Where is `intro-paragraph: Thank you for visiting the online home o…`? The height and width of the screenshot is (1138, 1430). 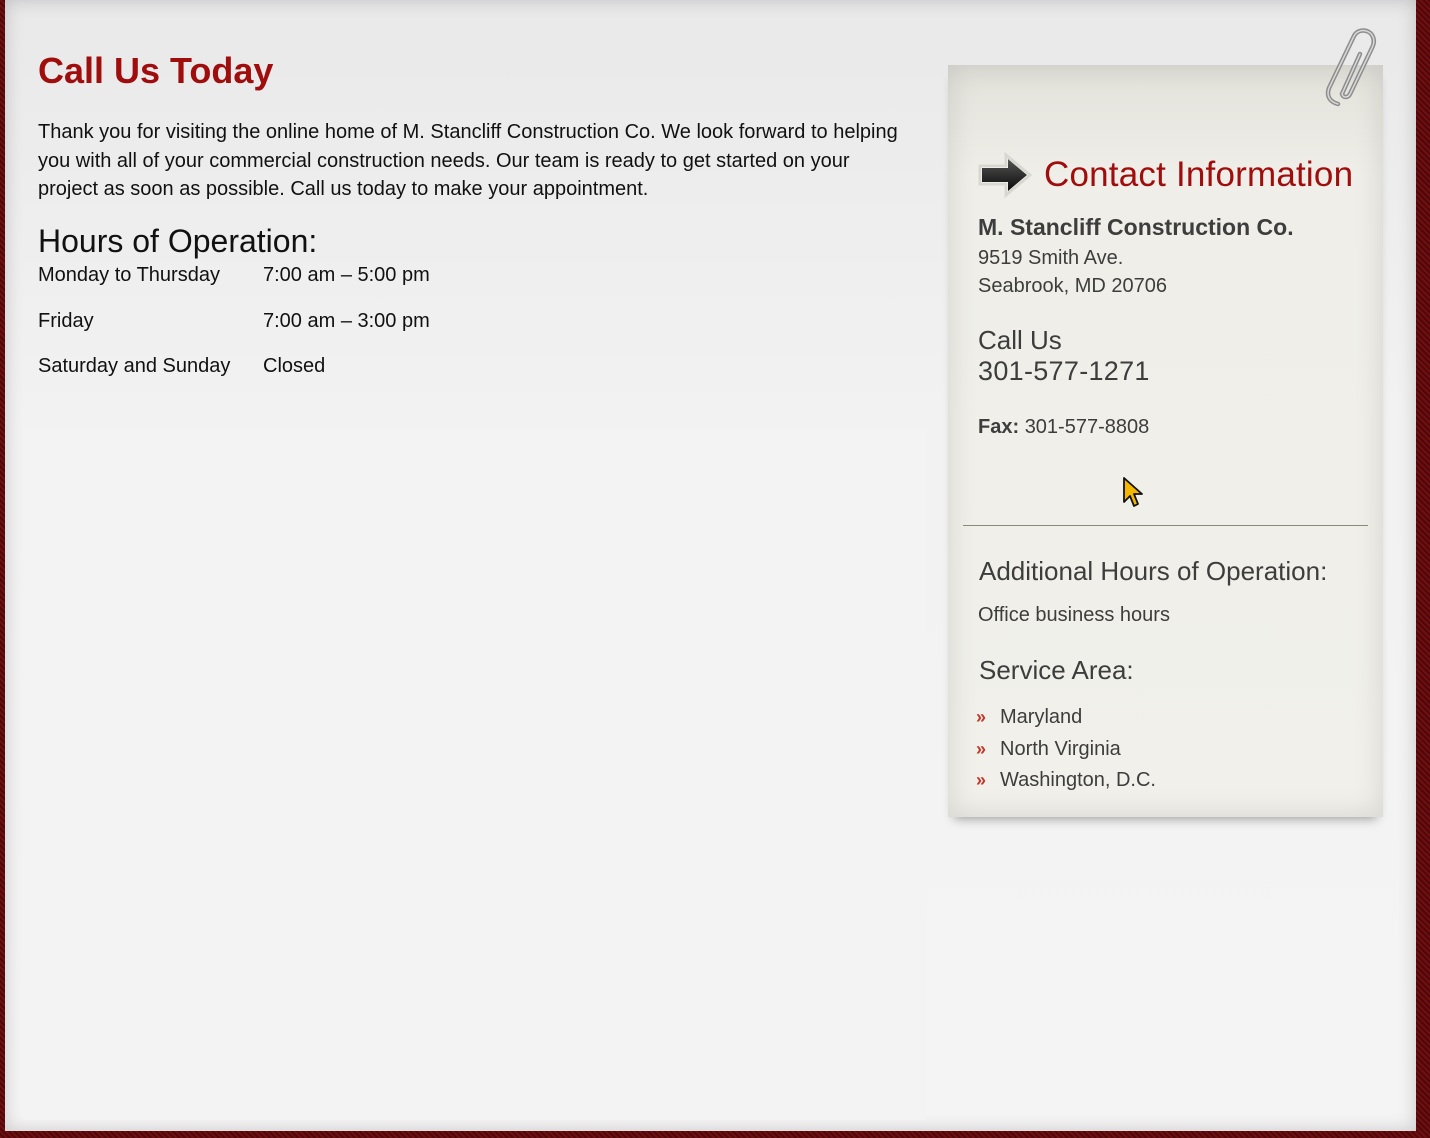
intro-paragraph: Thank you for visiting the online home o… is located at coordinates (468, 161).